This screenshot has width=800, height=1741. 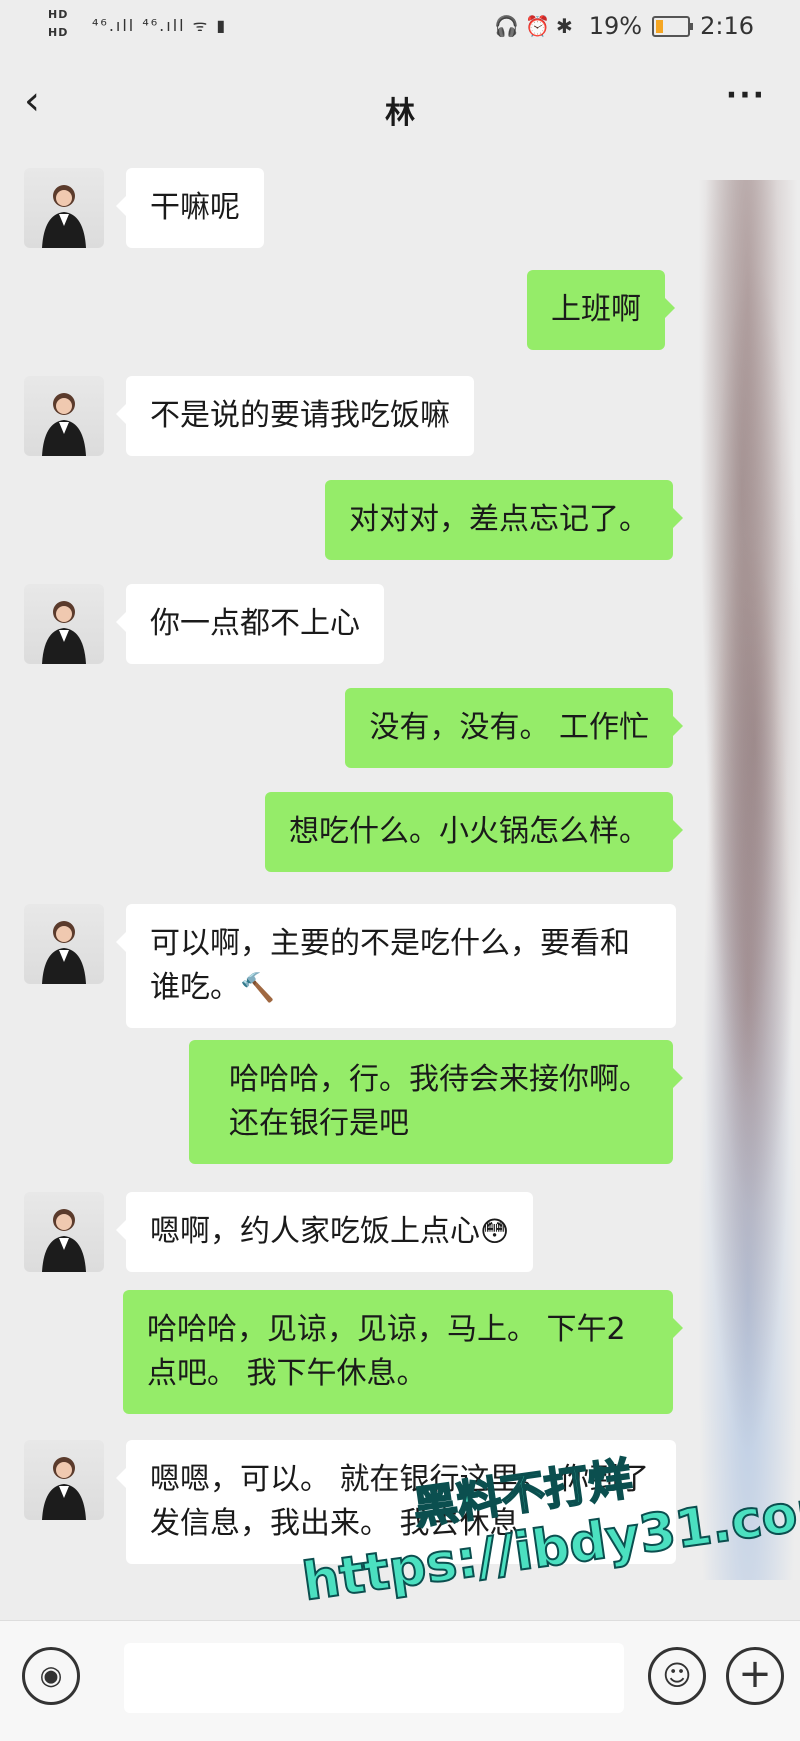 What do you see at coordinates (746, 95) in the screenshot?
I see `more-options-icon: ···` at bounding box center [746, 95].